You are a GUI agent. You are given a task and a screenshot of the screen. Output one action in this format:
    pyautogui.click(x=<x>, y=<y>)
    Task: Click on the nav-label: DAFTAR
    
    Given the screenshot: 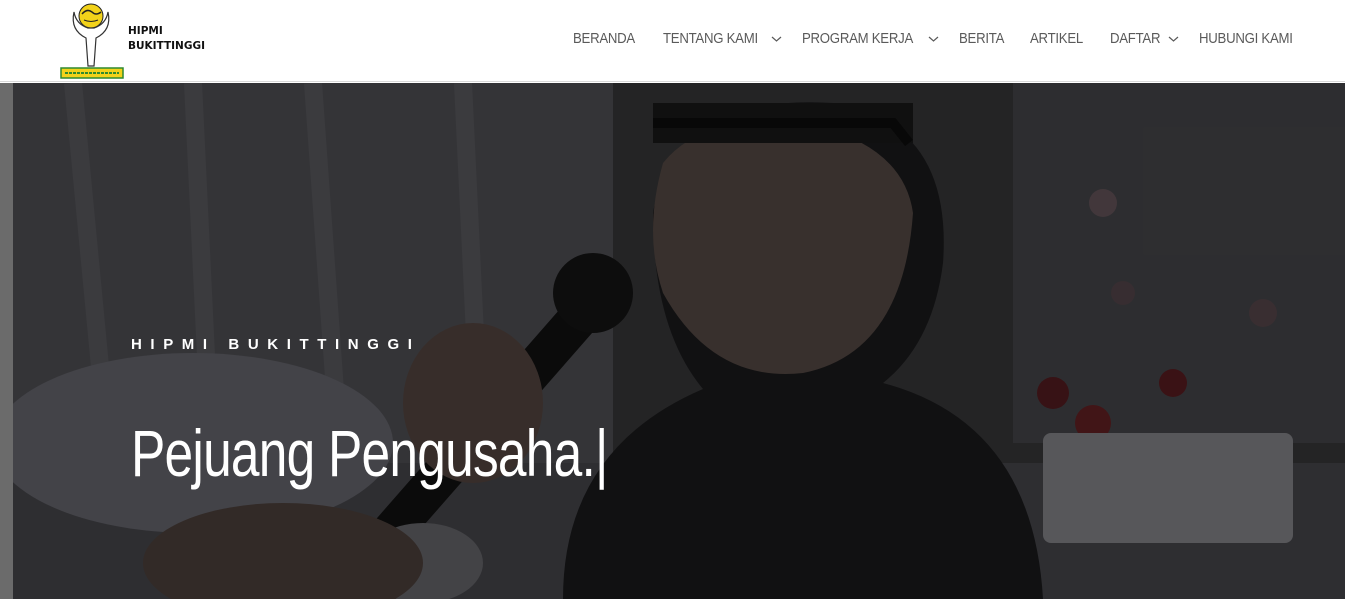 What is the action you would take?
    pyautogui.click(x=1135, y=38)
    